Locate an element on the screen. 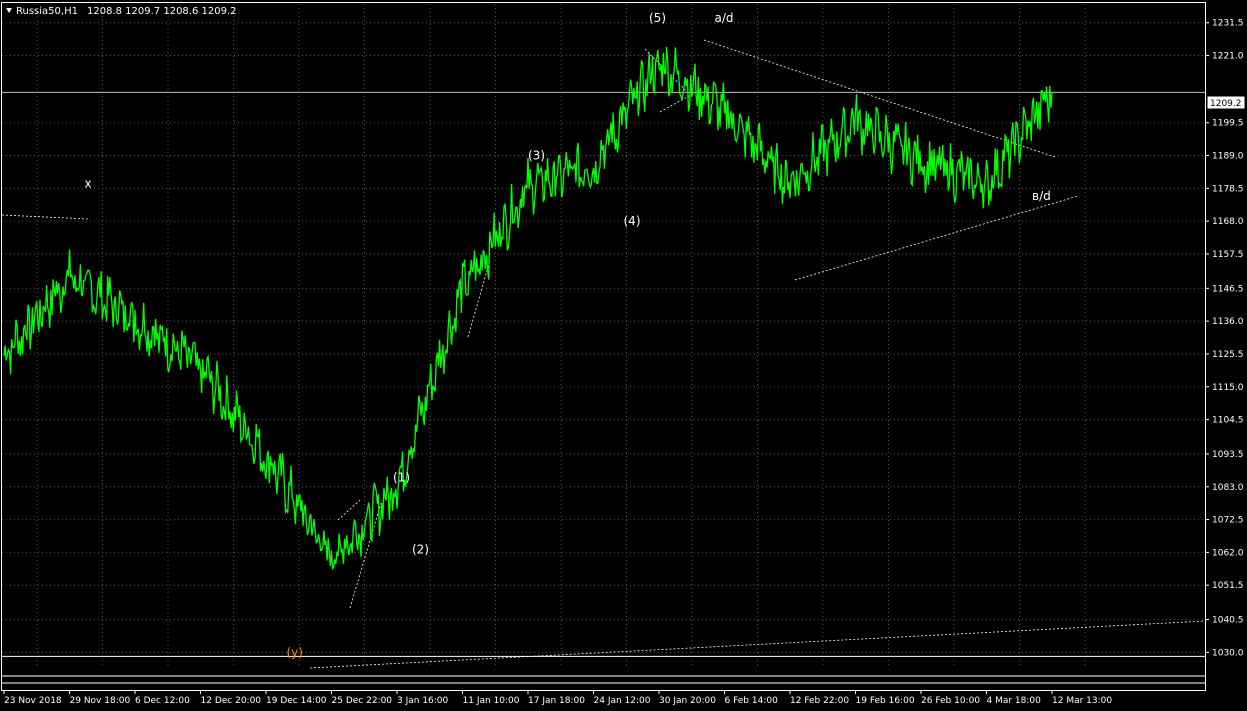 The height and width of the screenshot is (711, 1247). chart-header: Russia50,H1 1208.8 1209.7 1208.6 1209.2 is located at coordinates (121, 11).